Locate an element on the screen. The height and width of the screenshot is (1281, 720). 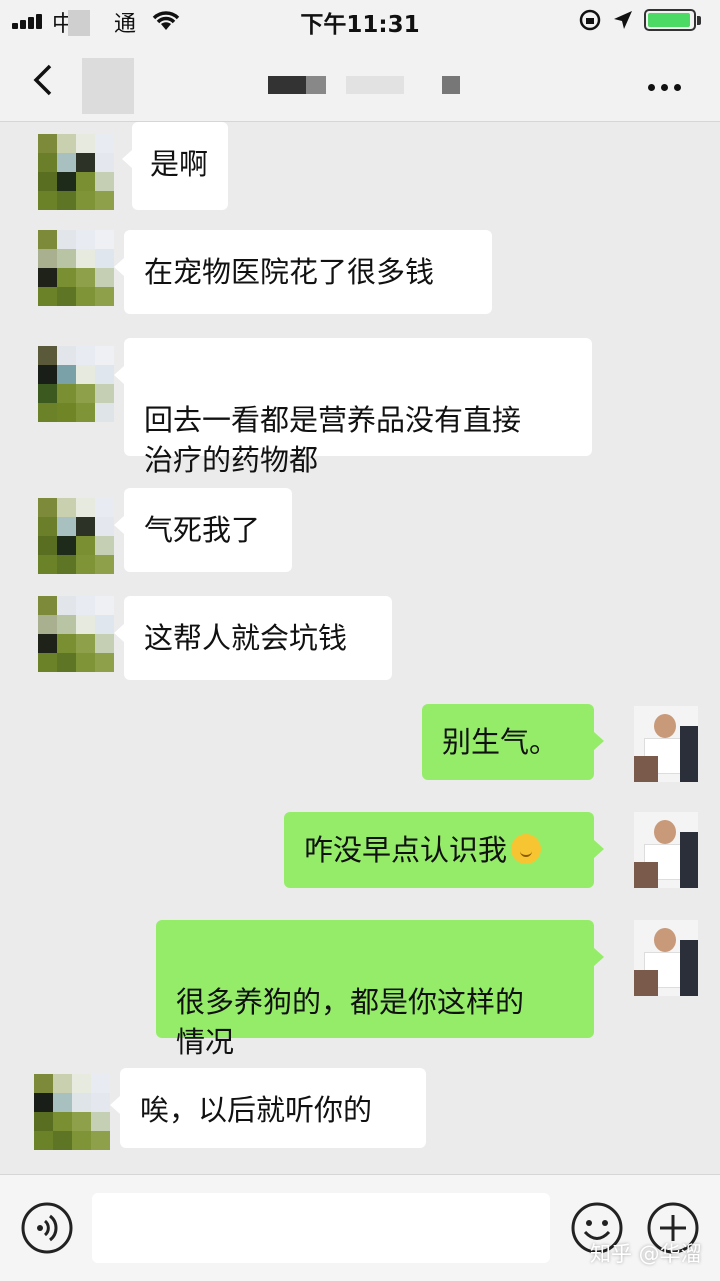
voice-icon is located at coordinates (47, 1228).